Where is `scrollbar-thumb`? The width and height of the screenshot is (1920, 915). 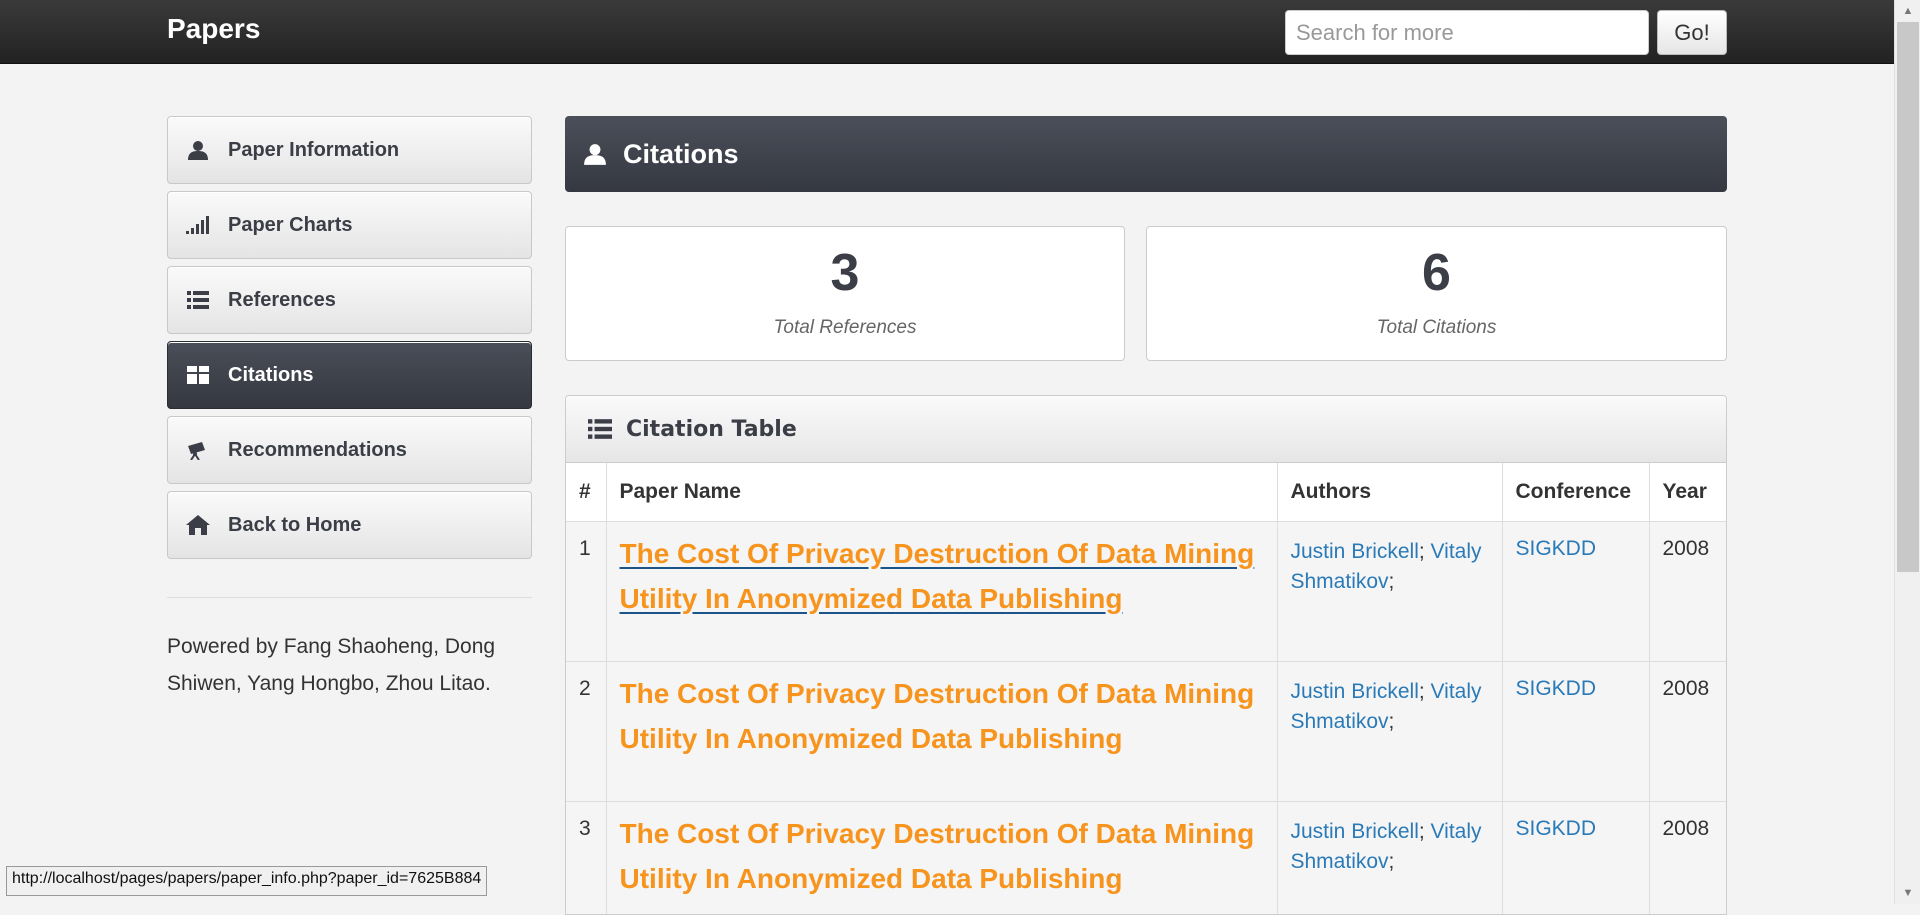
scrollbar-thumb is located at coordinates (1908, 297).